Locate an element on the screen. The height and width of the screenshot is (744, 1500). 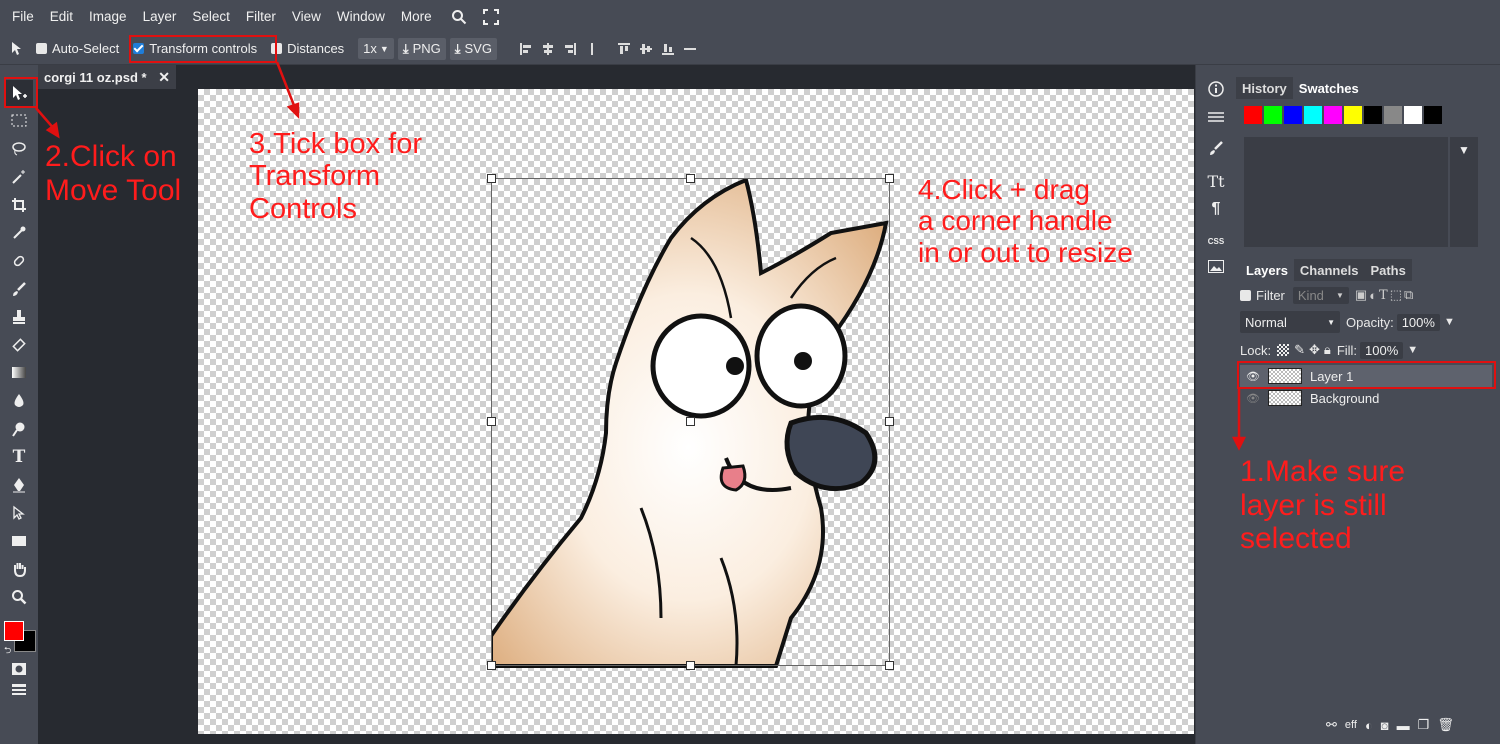
paragraph-icon: ¶ is located at coordinates (1216, 209).